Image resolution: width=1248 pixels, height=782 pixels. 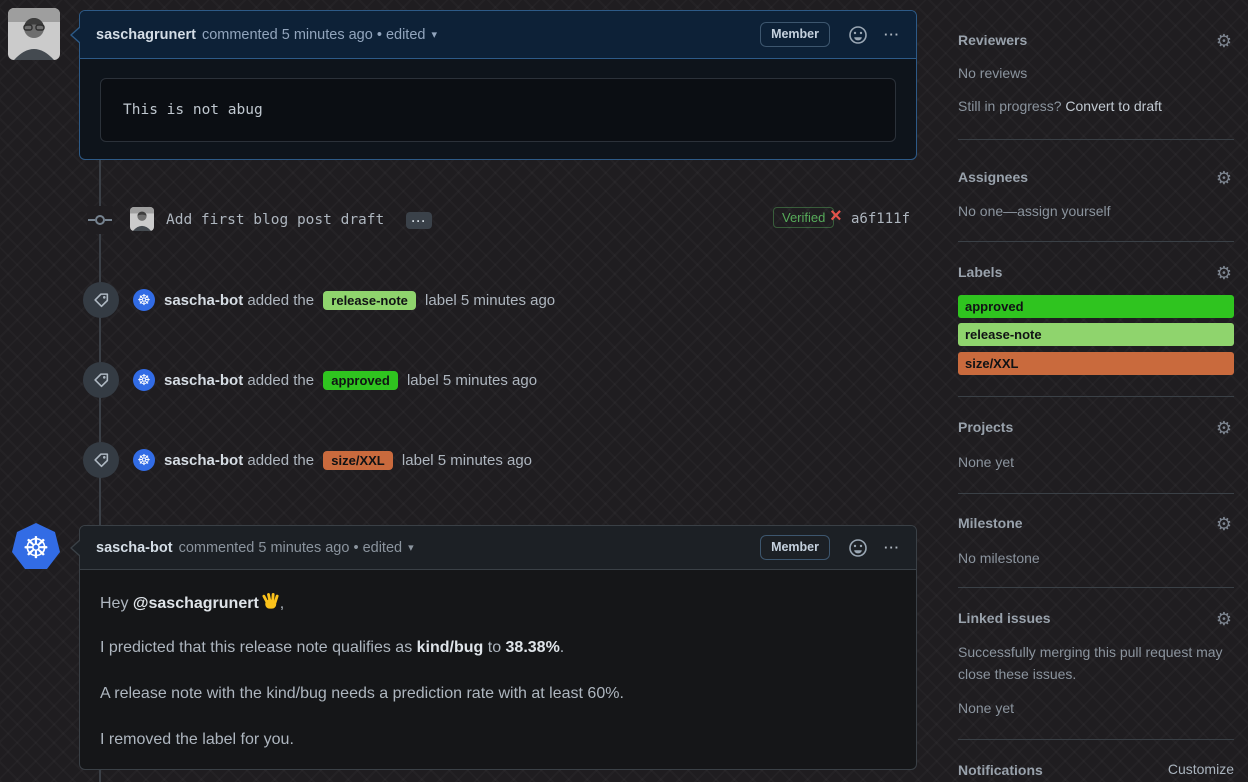 What do you see at coordinates (1060, 106) in the screenshot?
I see `convert-to-draft-line: Still in progress? Convert to draft` at bounding box center [1060, 106].